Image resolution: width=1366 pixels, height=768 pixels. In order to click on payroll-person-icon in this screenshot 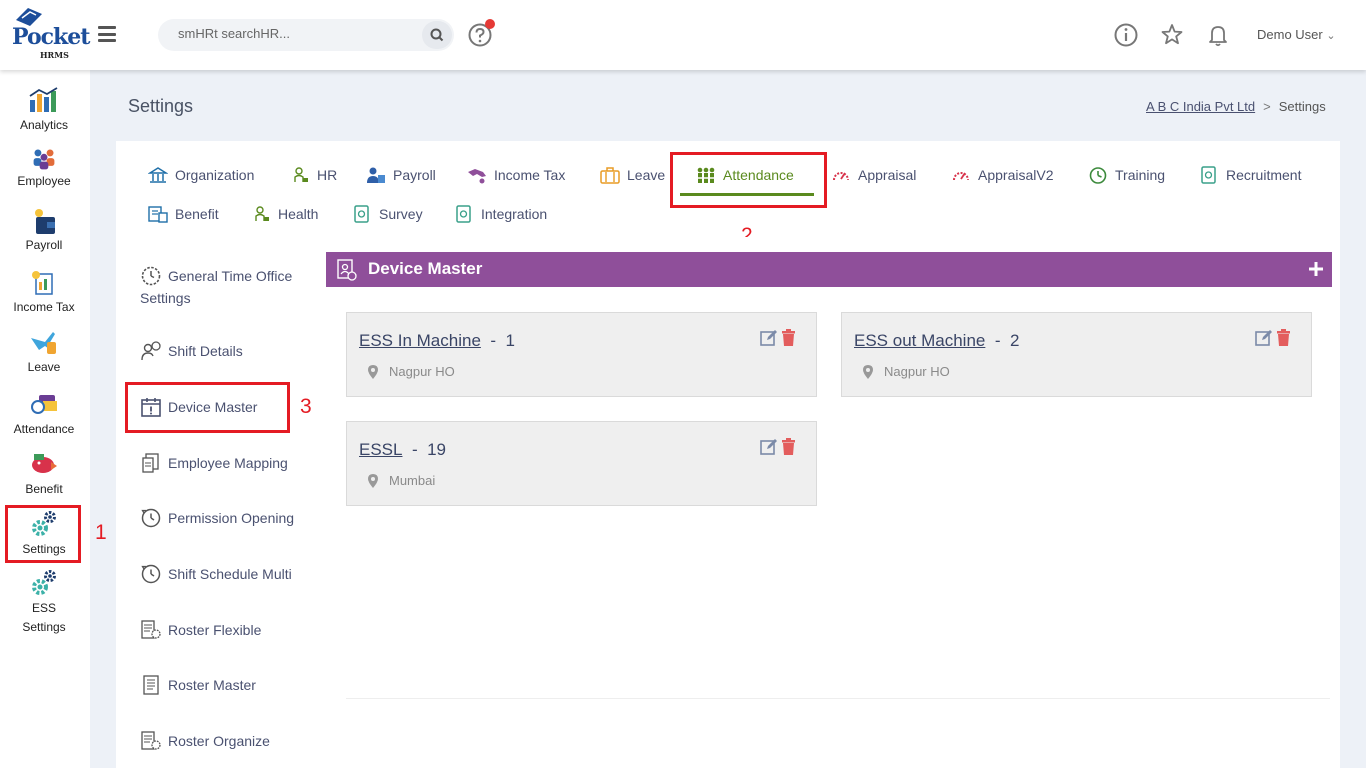, I will do `click(376, 175)`.